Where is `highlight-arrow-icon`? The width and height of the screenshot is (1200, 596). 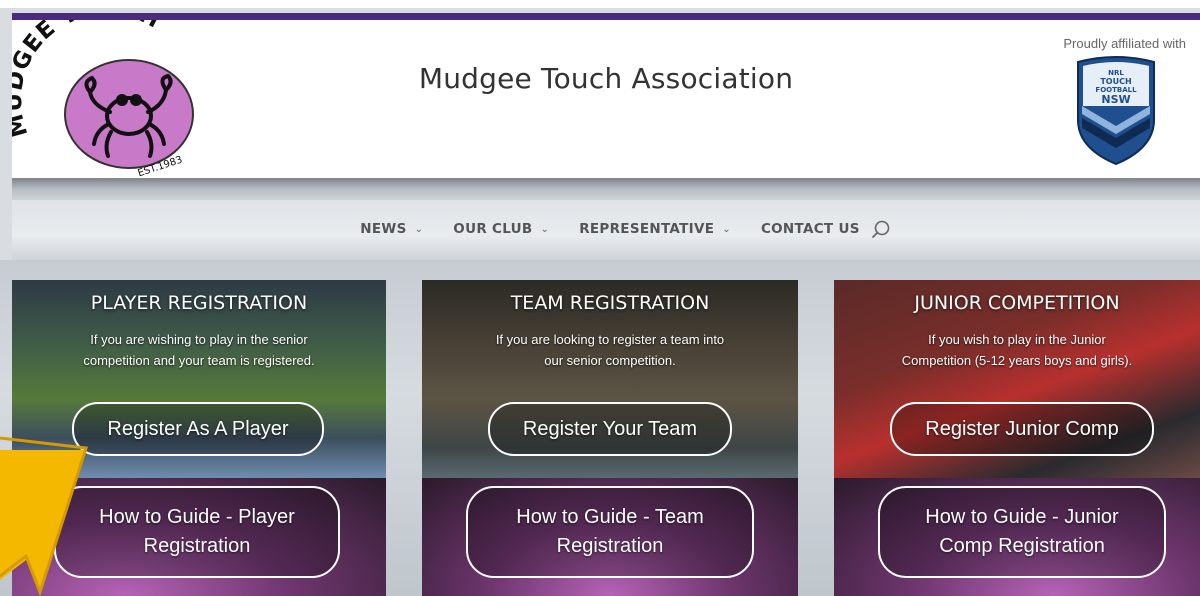 highlight-arrow-icon is located at coordinates (44, 516).